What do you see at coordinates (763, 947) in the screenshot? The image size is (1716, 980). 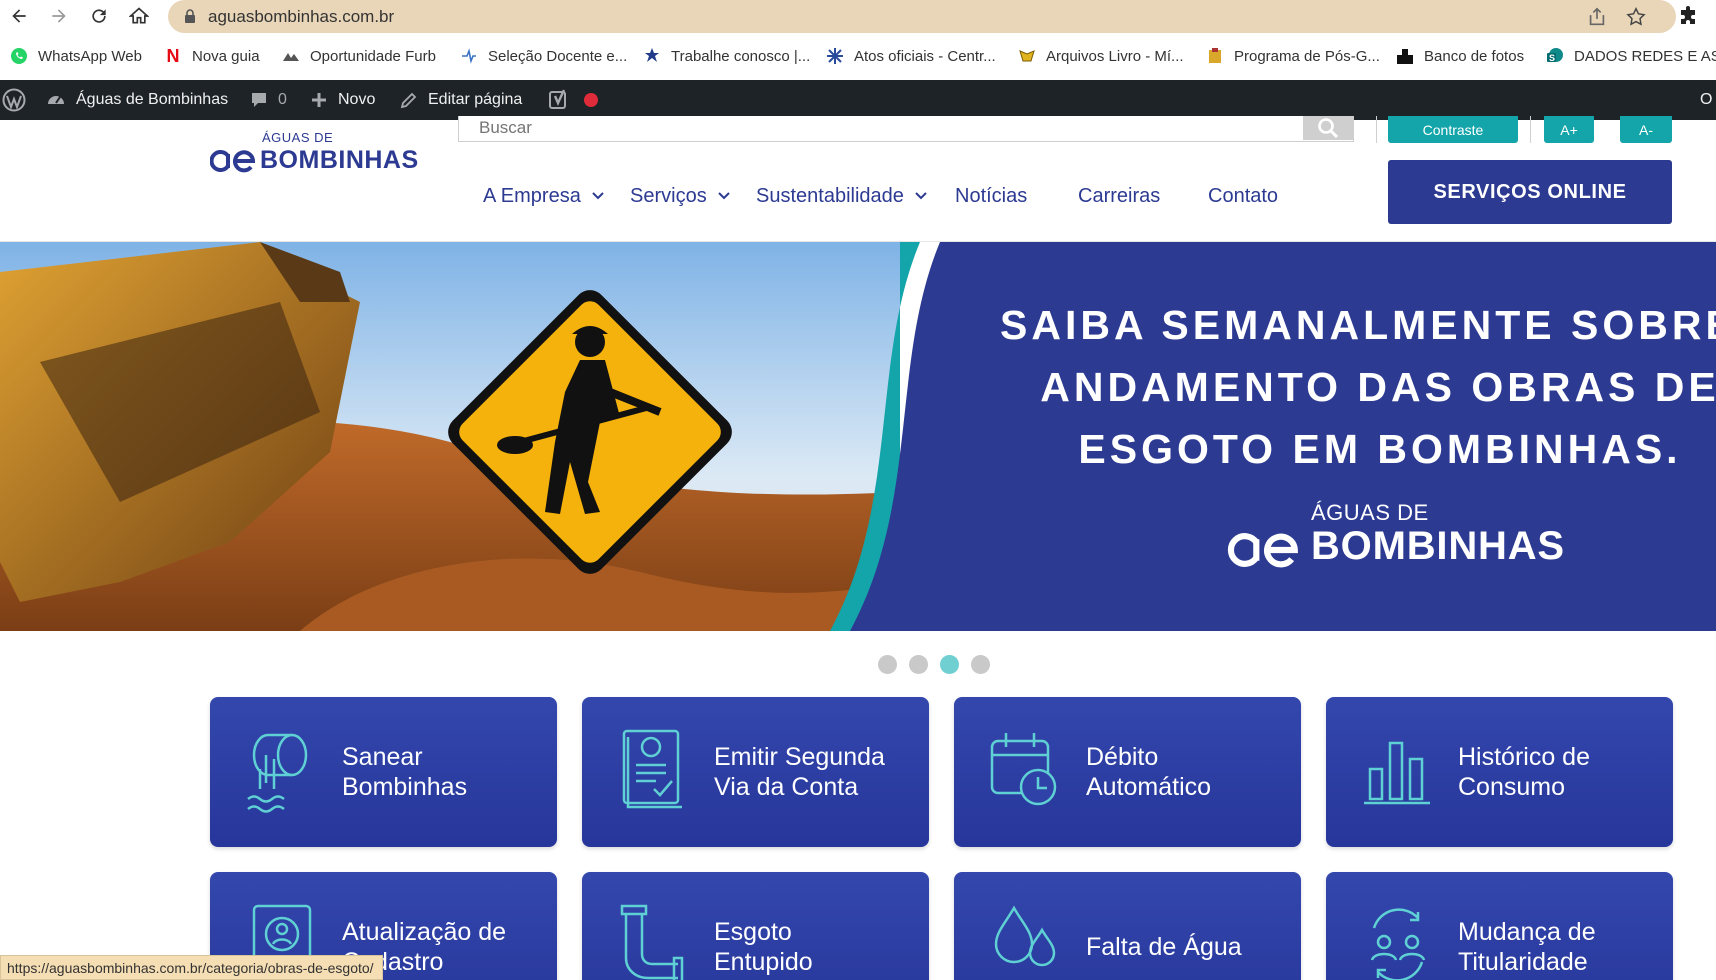 I see `card-label: Esgoto Entupido` at bounding box center [763, 947].